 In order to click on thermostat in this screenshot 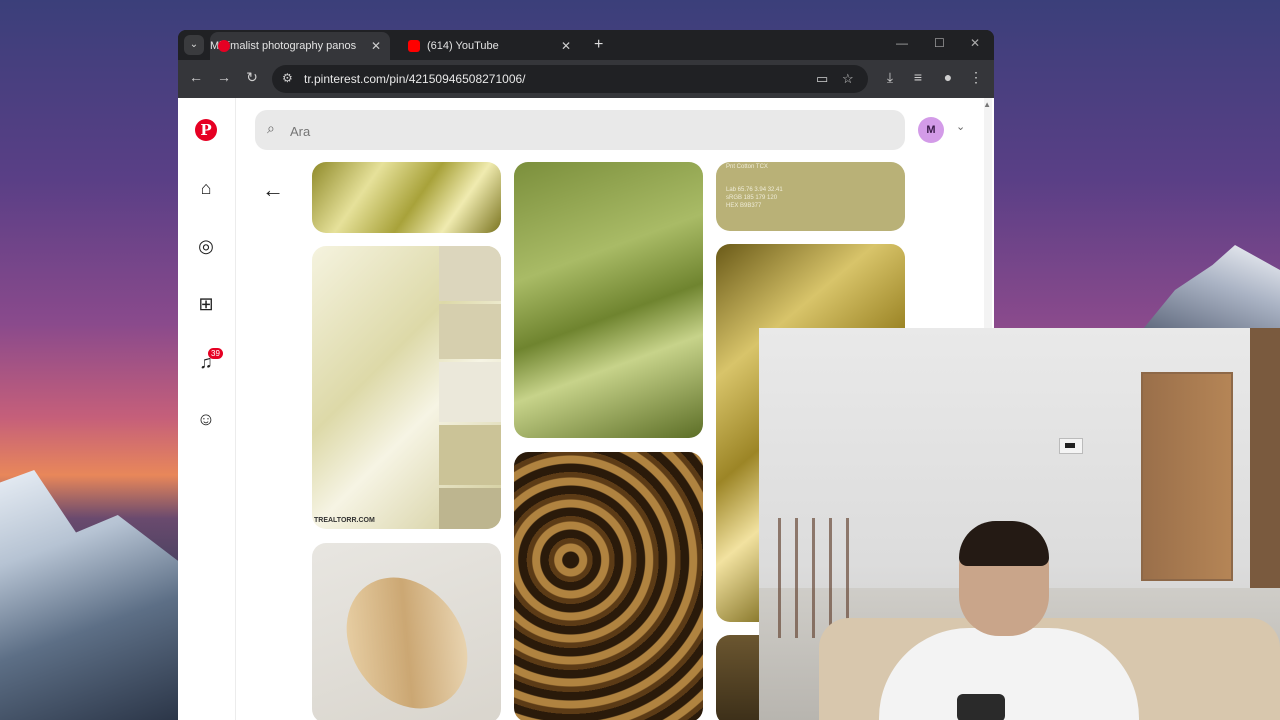, I will do `click(1071, 446)`.